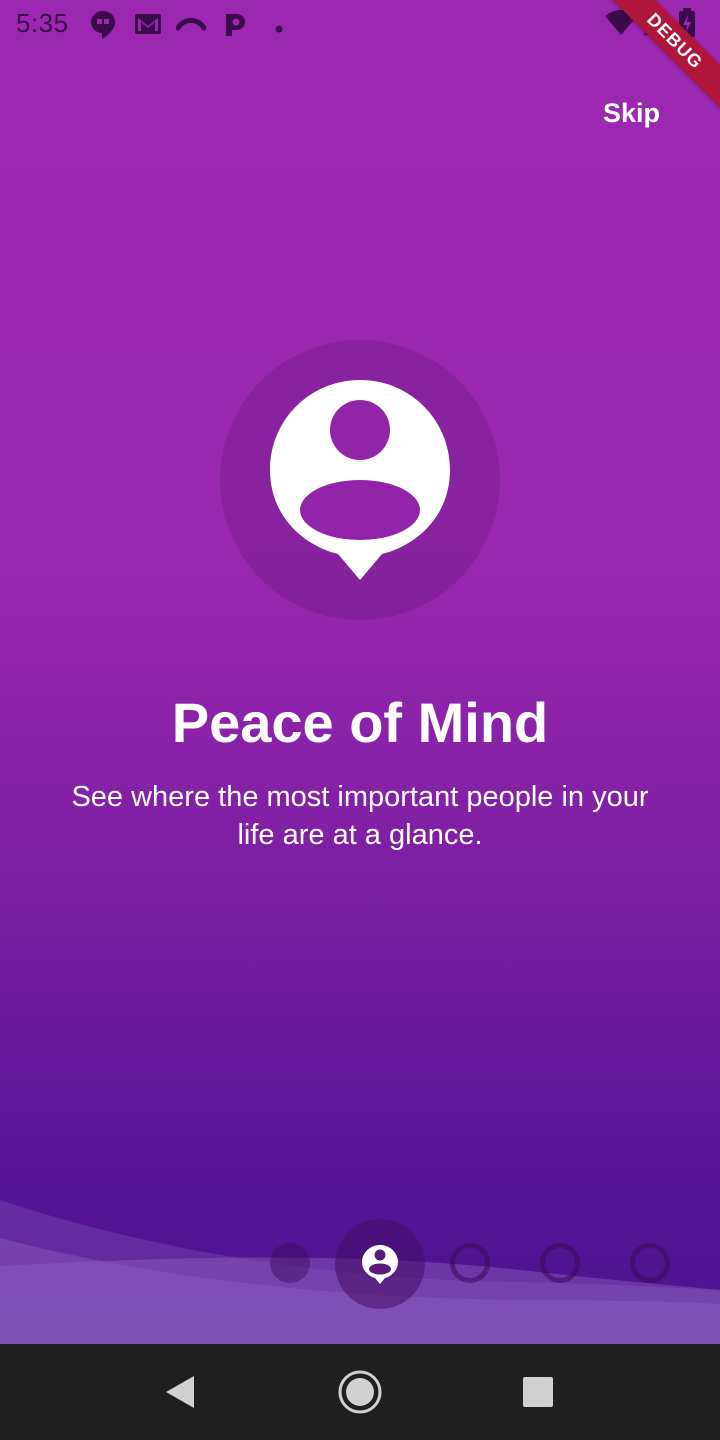 The image size is (720, 1440). I want to click on page-title: Peace of Mind, so click(360, 722).